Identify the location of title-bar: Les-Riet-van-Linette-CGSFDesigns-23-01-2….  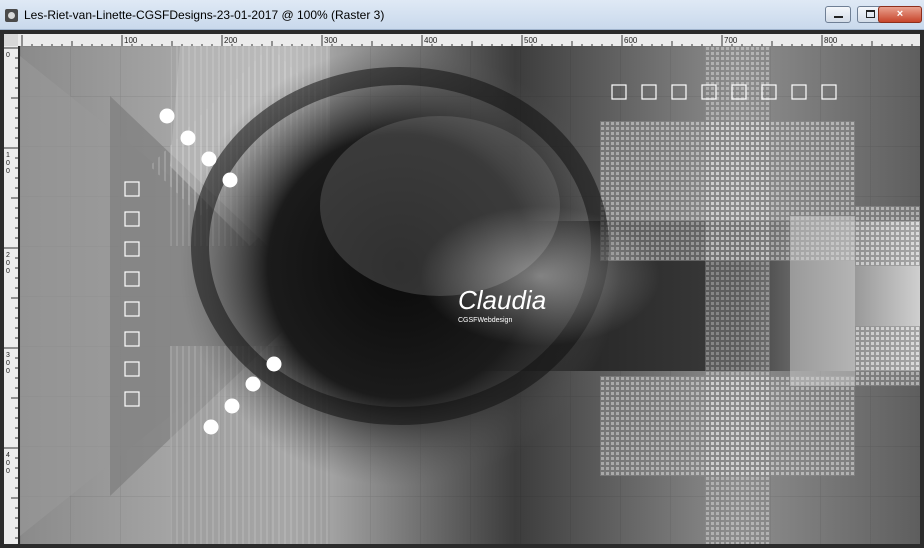
(462, 15).